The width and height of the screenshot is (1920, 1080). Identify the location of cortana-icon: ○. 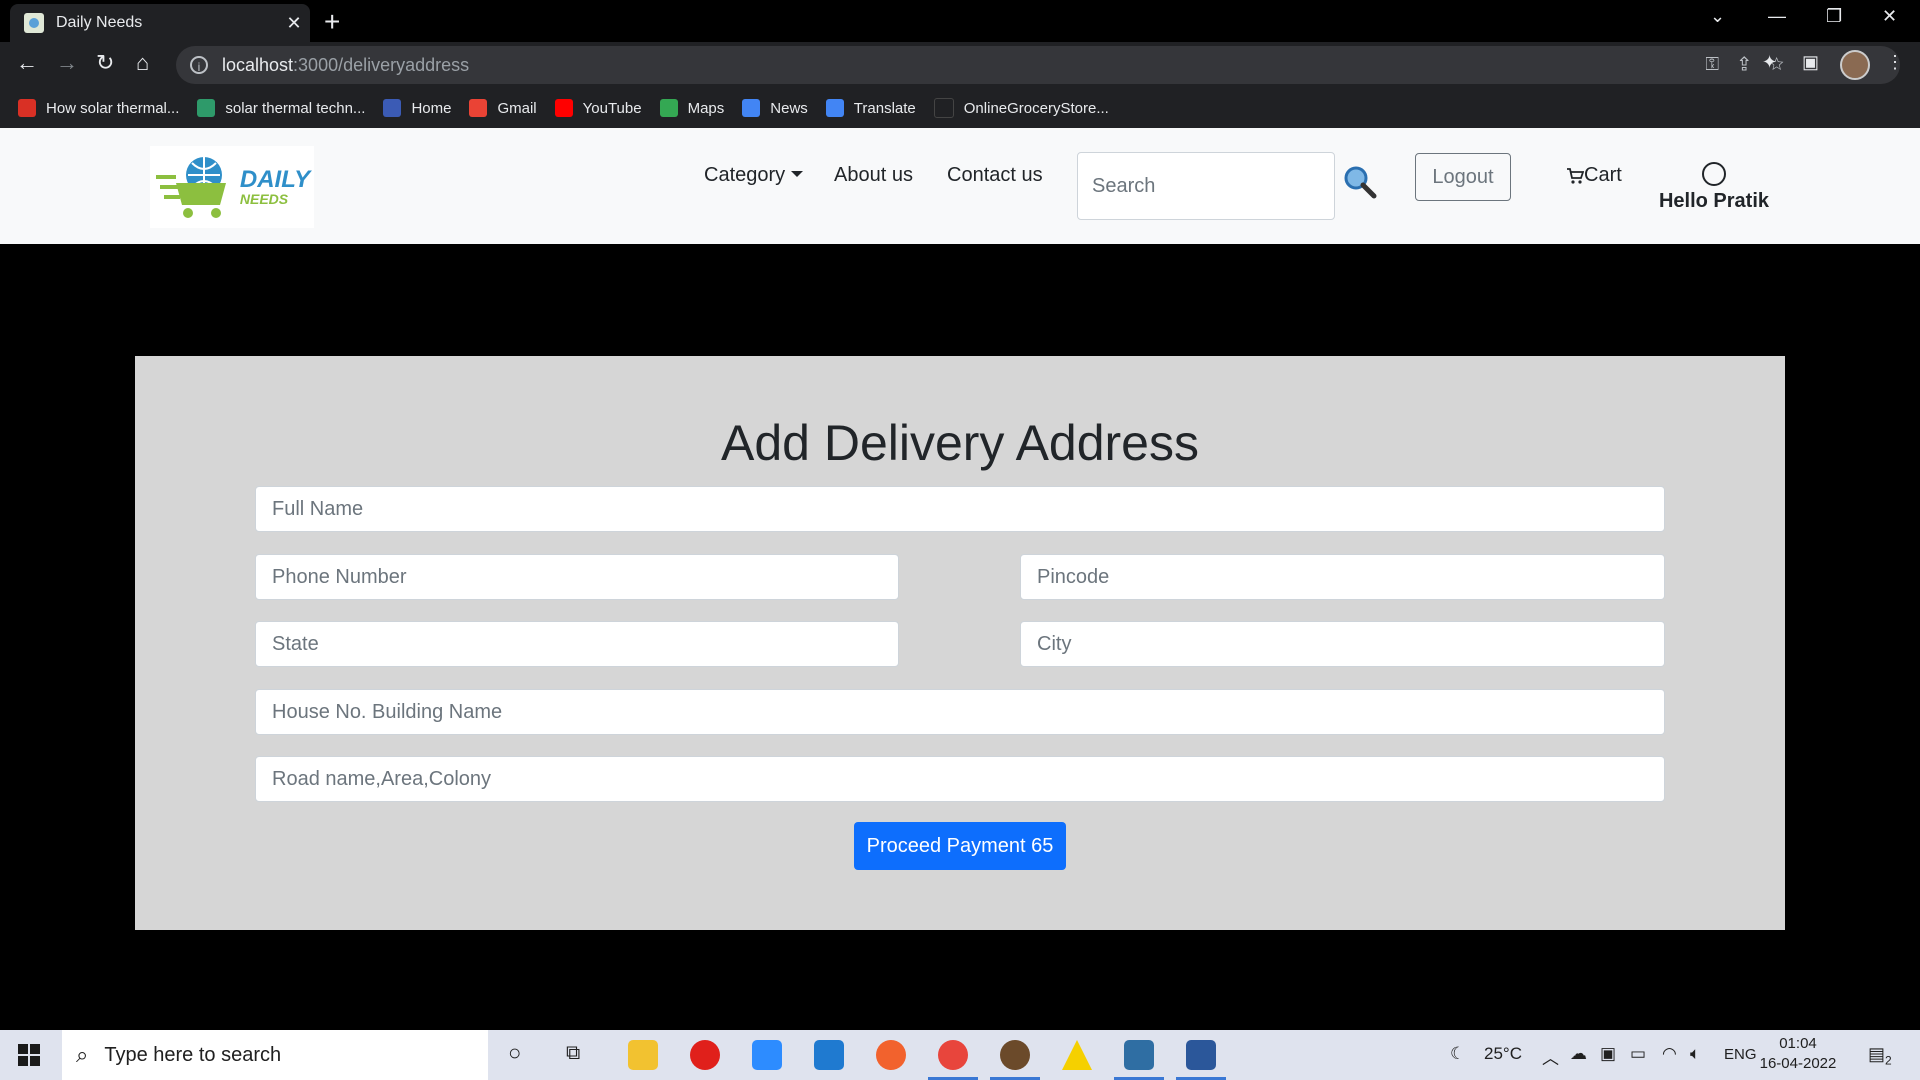
(514, 1053).